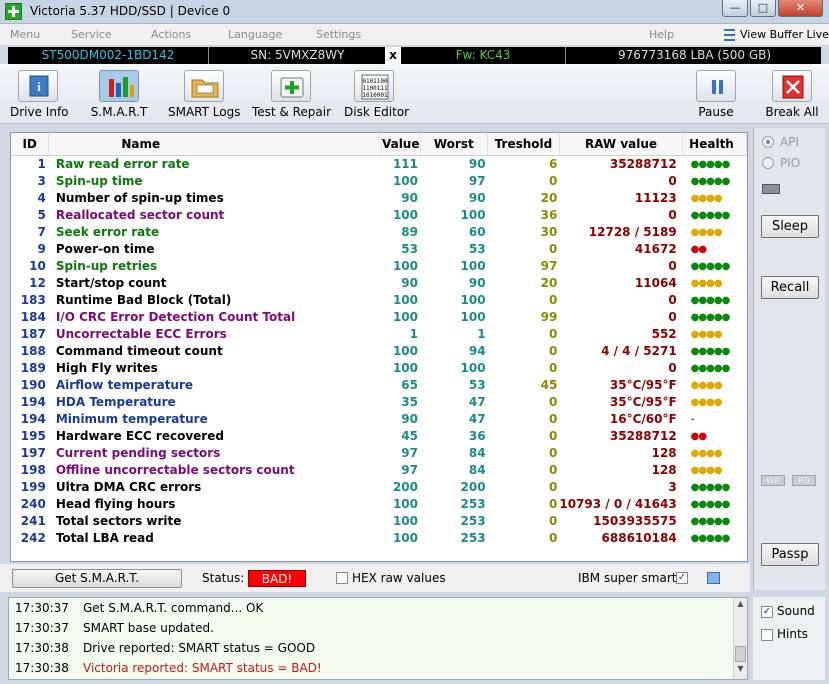 Image resolution: width=829 pixels, height=684 pixels. What do you see at coordinates (768, 142) in the screenshot?
I see `api-radio` at bounding box center [768, 142].